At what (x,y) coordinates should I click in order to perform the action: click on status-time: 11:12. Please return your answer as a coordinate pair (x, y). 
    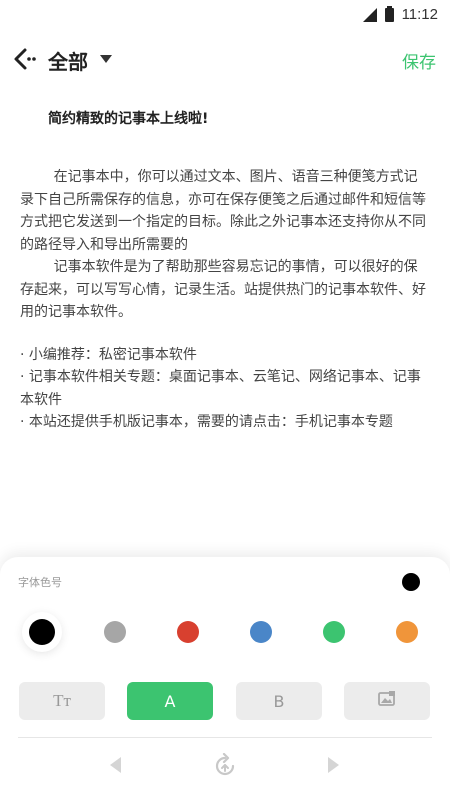
    Looking at the image, I should click on (419, 14).